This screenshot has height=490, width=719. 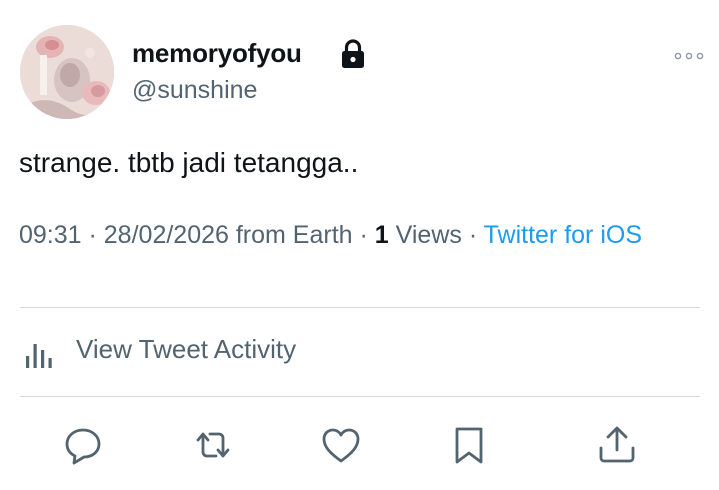 What do you see at coordinates (353, 53) in the screenshot?
I see `lock-icon` at bounding box center [353, 53].